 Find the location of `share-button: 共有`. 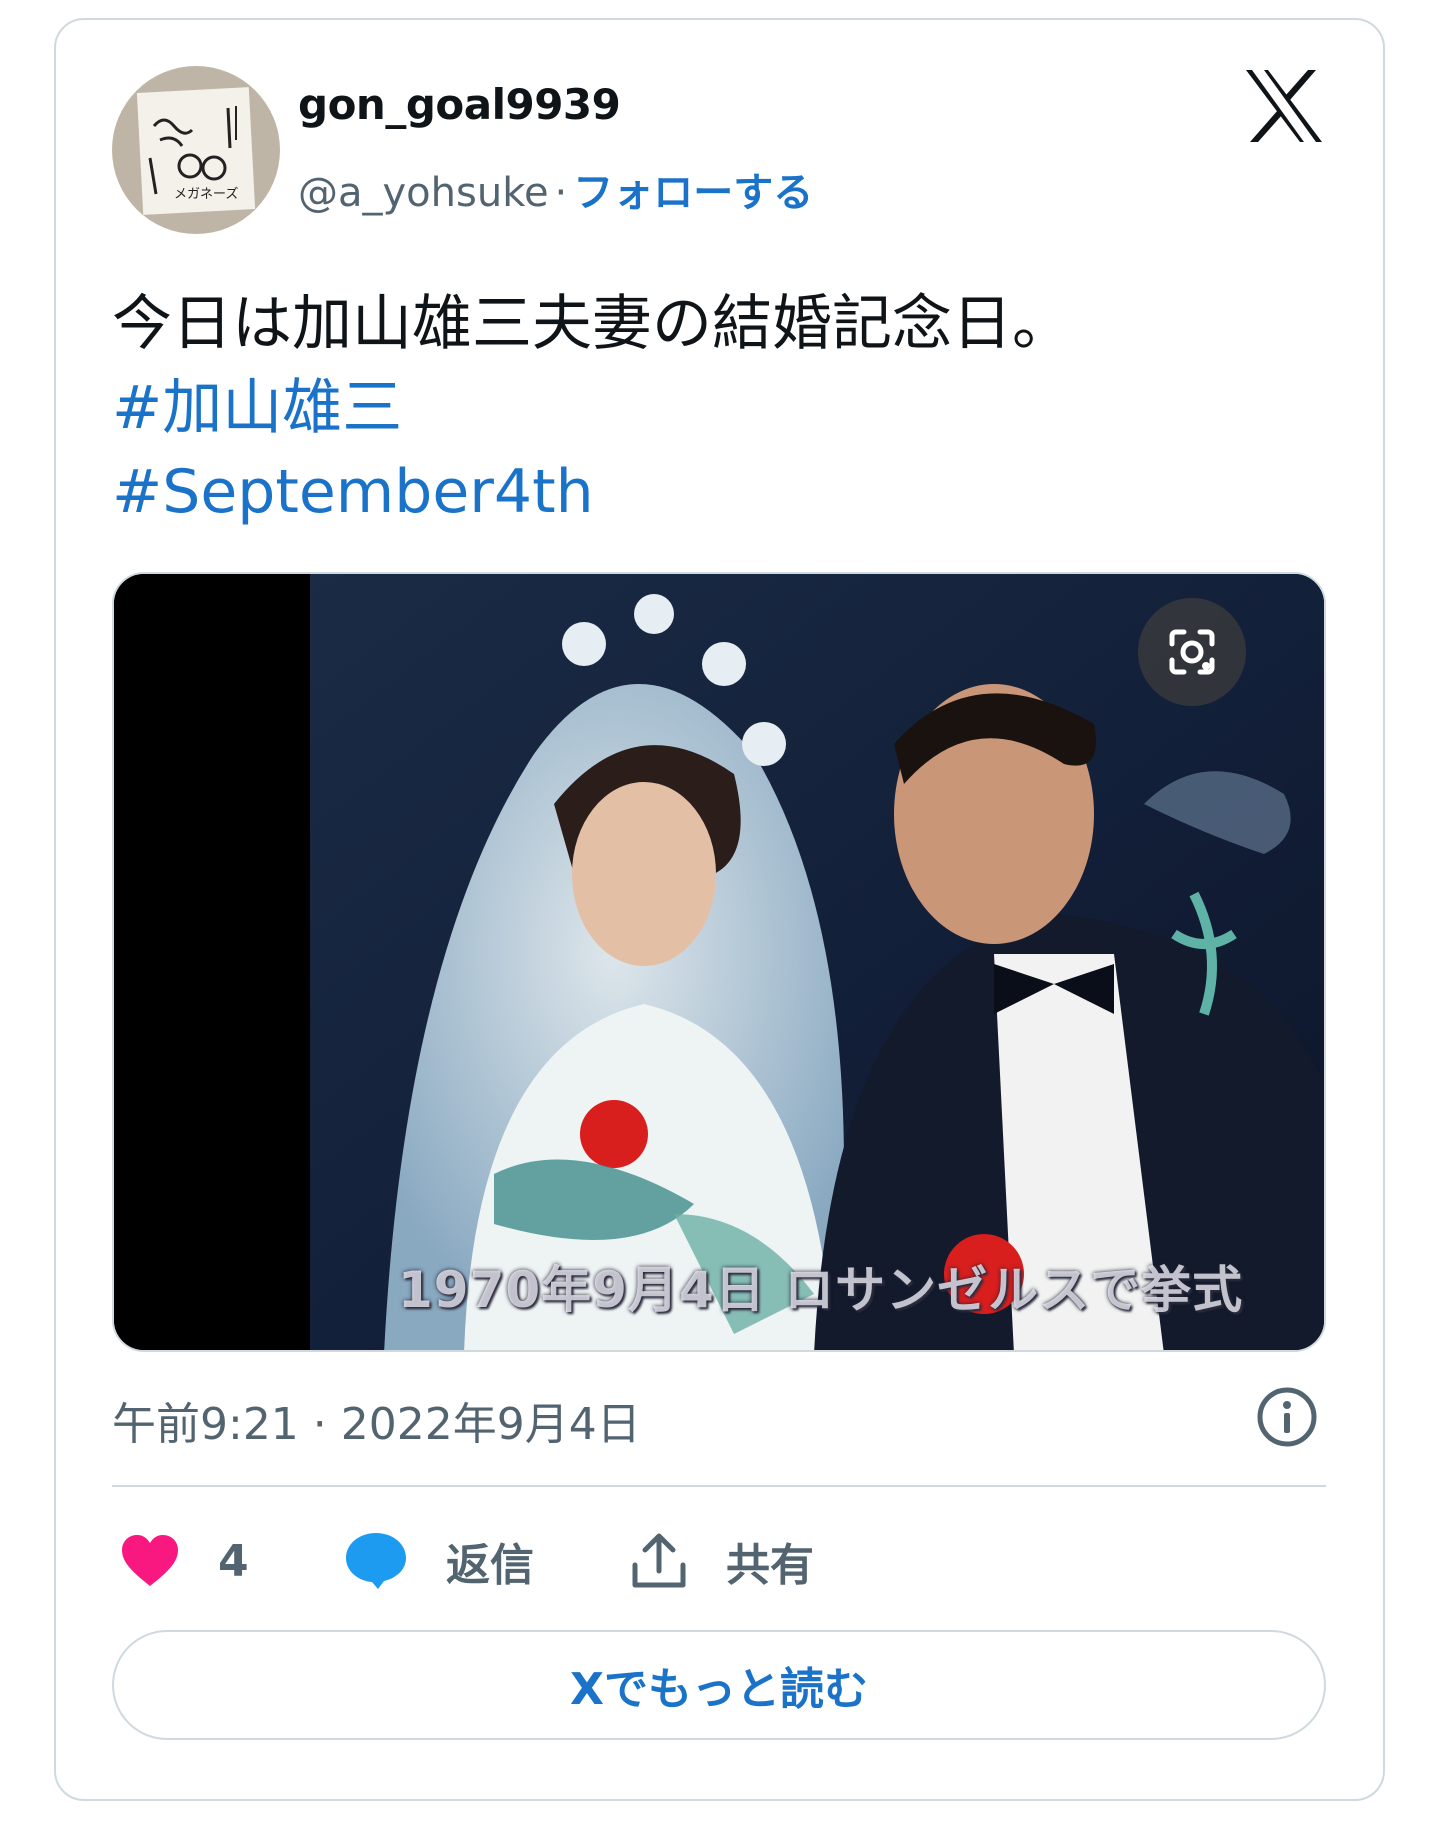

share-button: 共有 is located at coordinates (722, 1561).